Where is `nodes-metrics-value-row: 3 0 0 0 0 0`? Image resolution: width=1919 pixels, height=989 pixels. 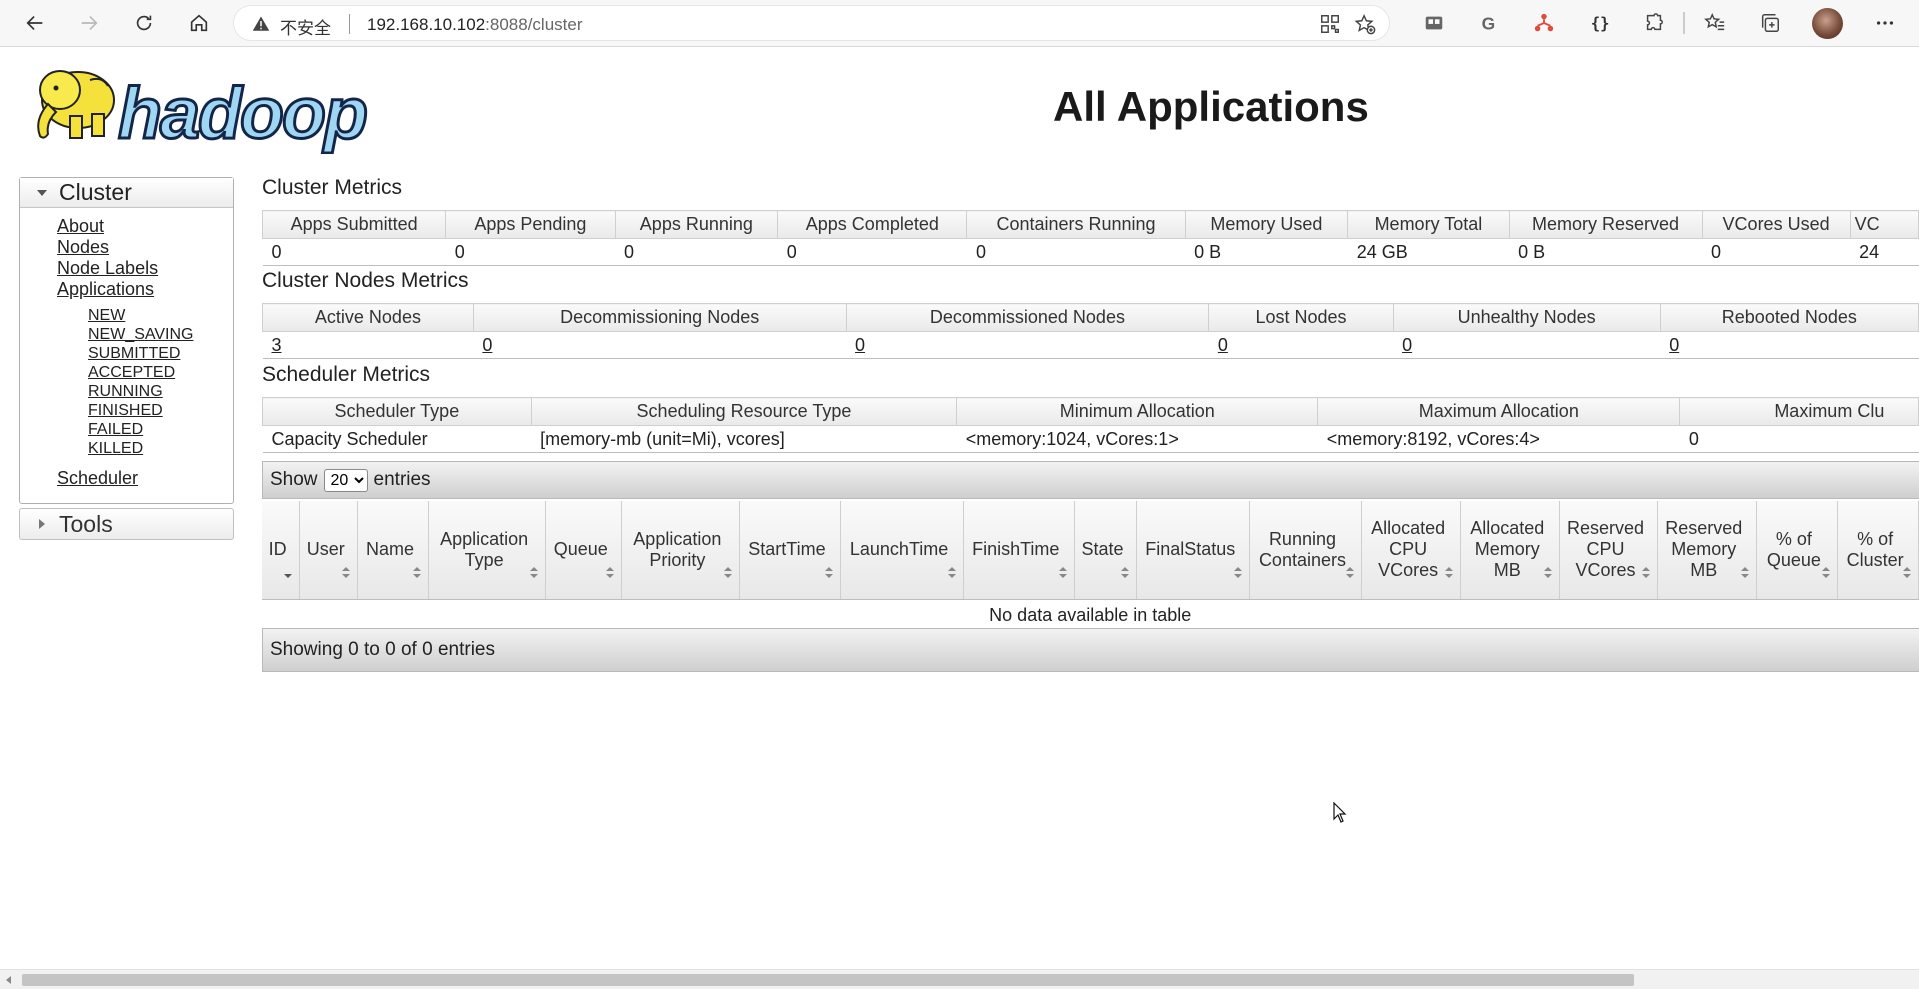 nodes-metrics-value-row: 3 0 0 0 0 0 is located at coordinates (1090, 345).